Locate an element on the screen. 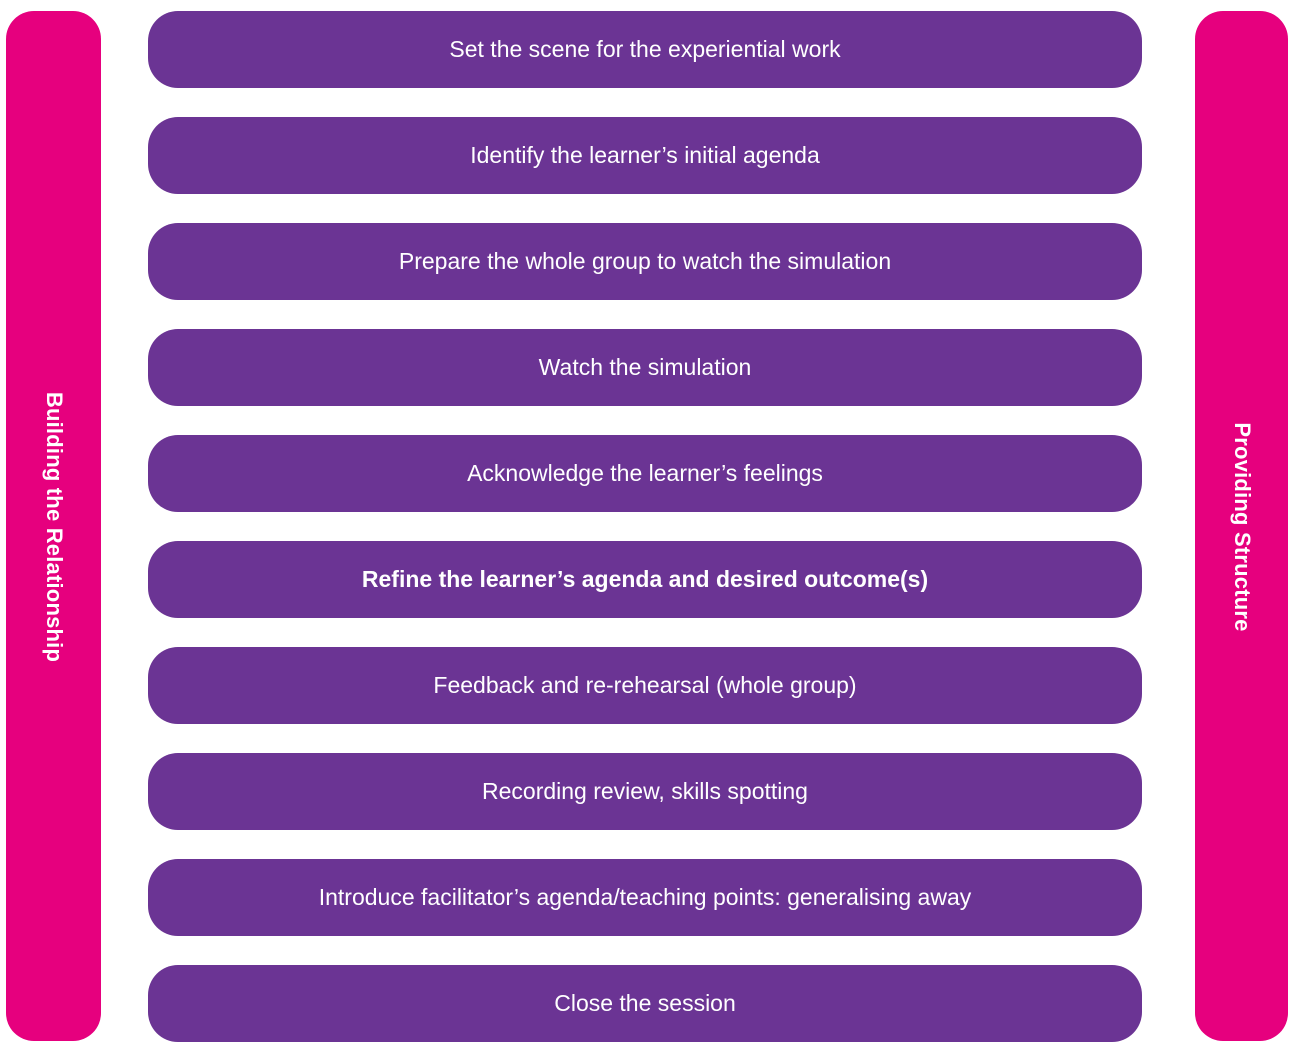 This screenshot has width=1290, height=1042. building-relationship-label: Building the Relationship is located at coordinates (54, 527).